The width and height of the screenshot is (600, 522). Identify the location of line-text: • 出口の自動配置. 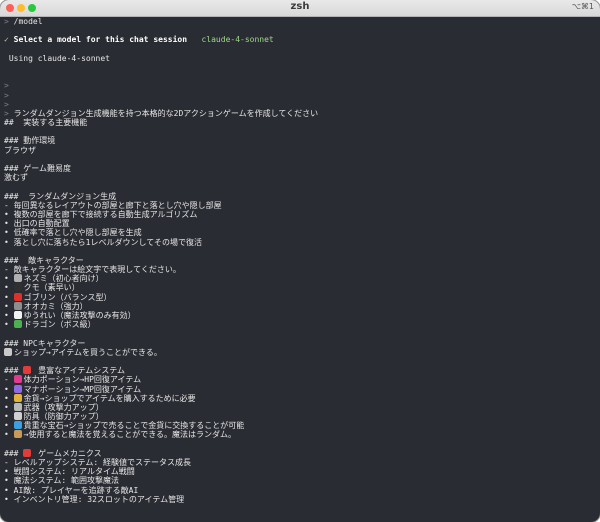
(37, 224).